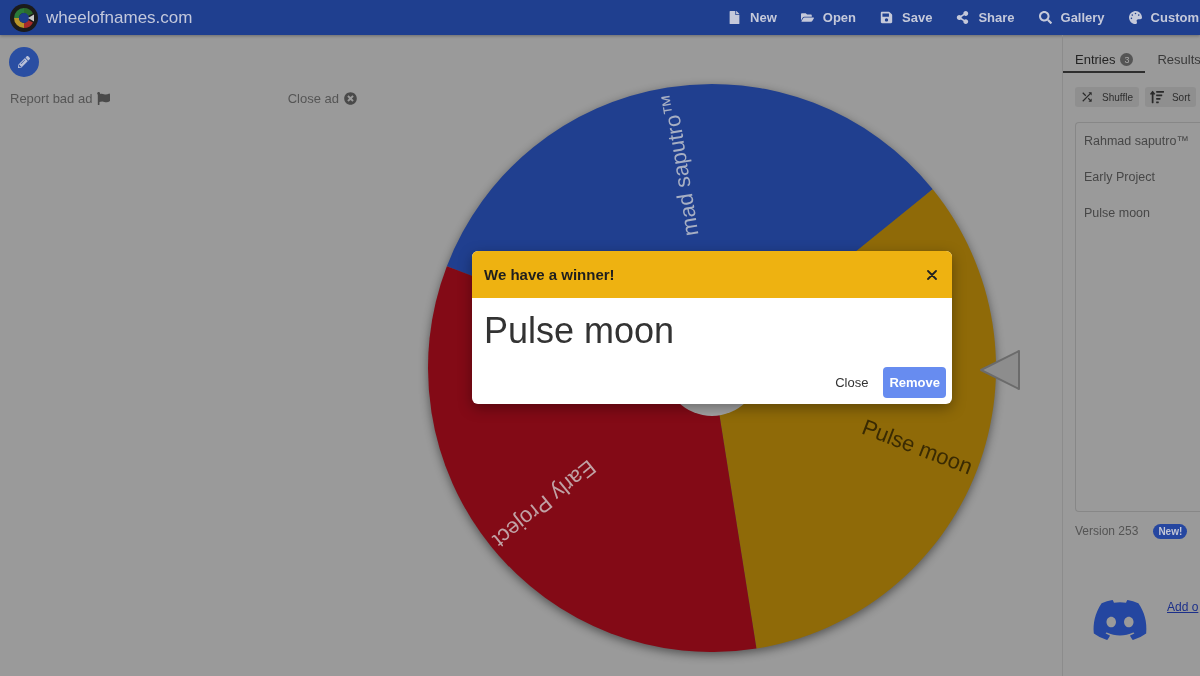  I want to click on wheel-logo-icon, so click(24, 17).